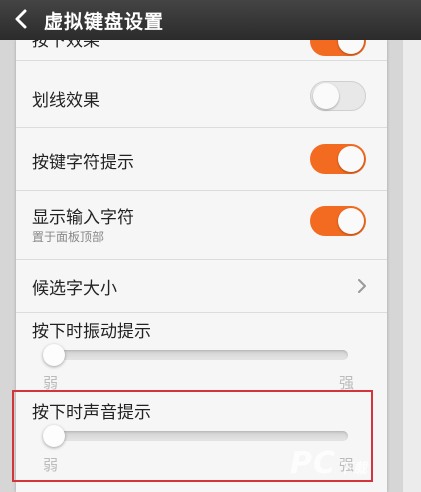  Describe the element at coordinates (362, 286) in the screenshot. I see `chevron-right-icon` at that location.